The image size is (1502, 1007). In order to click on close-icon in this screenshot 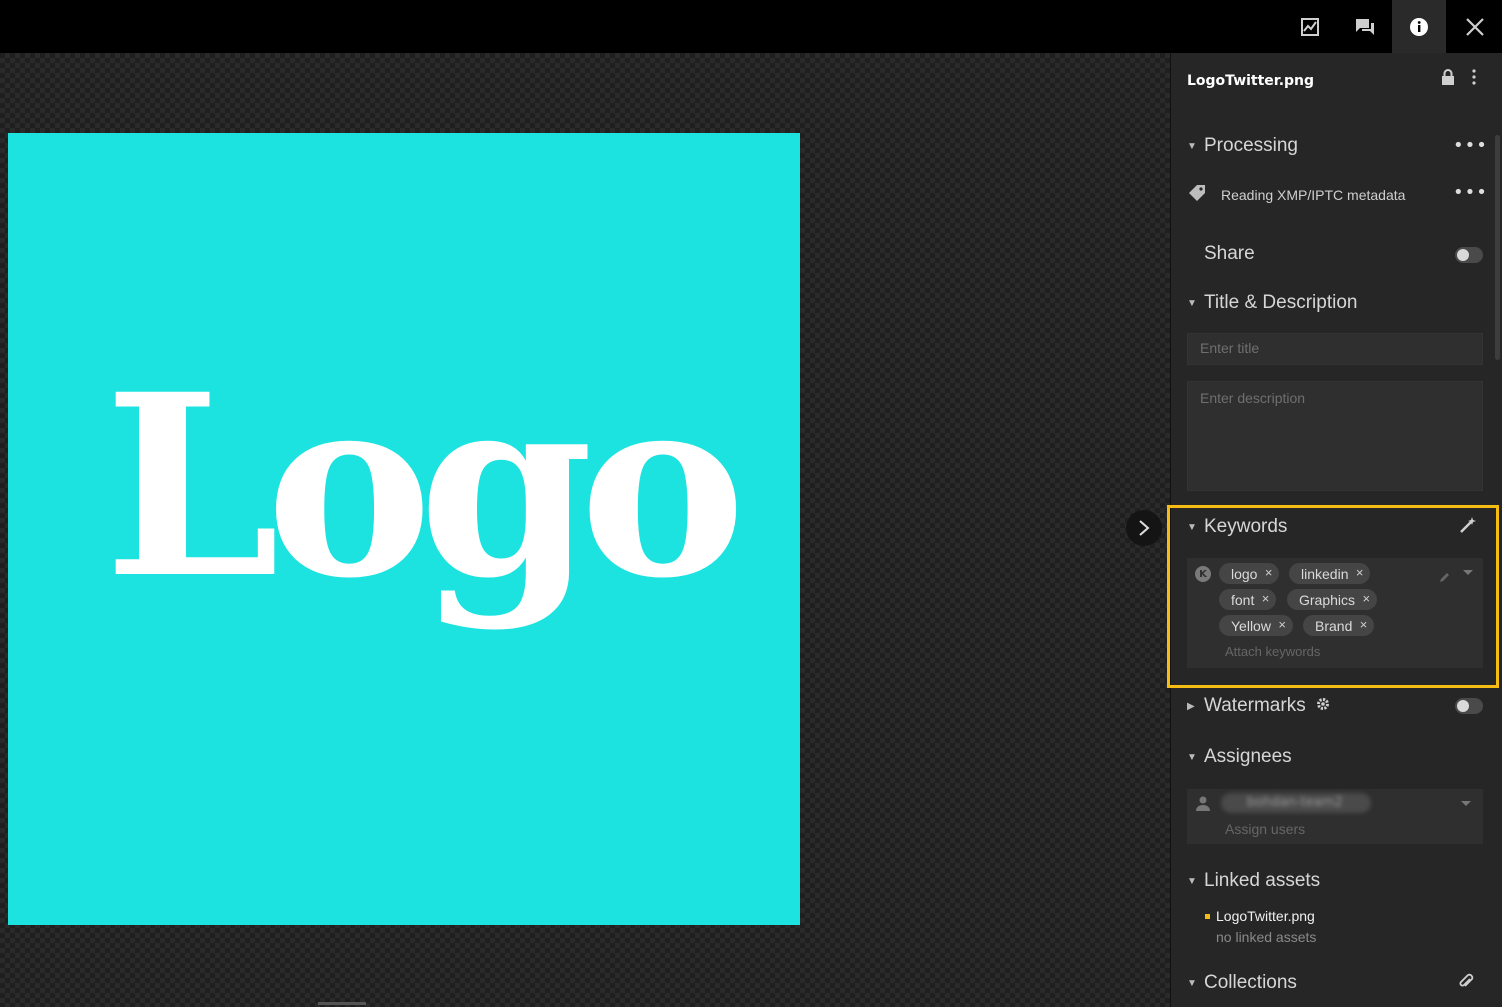, I will do `click(1475, 26)`.